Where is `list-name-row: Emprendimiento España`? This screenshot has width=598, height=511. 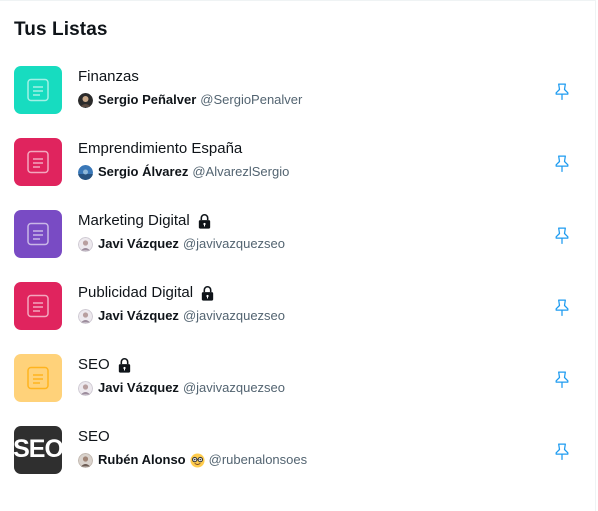
list-name-row: Emprendimiento España is located at coordinates (160, 149).